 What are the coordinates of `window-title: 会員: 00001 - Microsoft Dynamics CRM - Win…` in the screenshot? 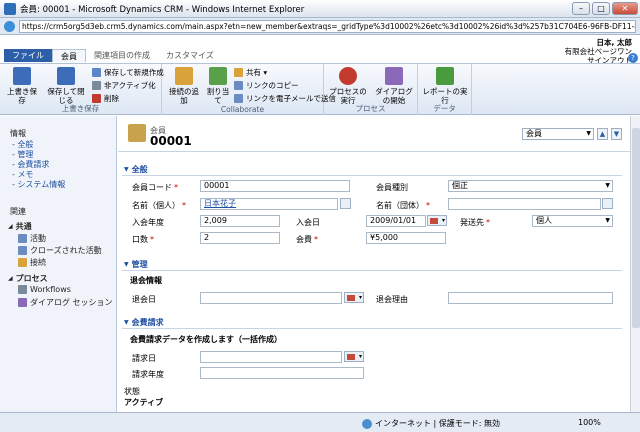 It's located at (162, 9).